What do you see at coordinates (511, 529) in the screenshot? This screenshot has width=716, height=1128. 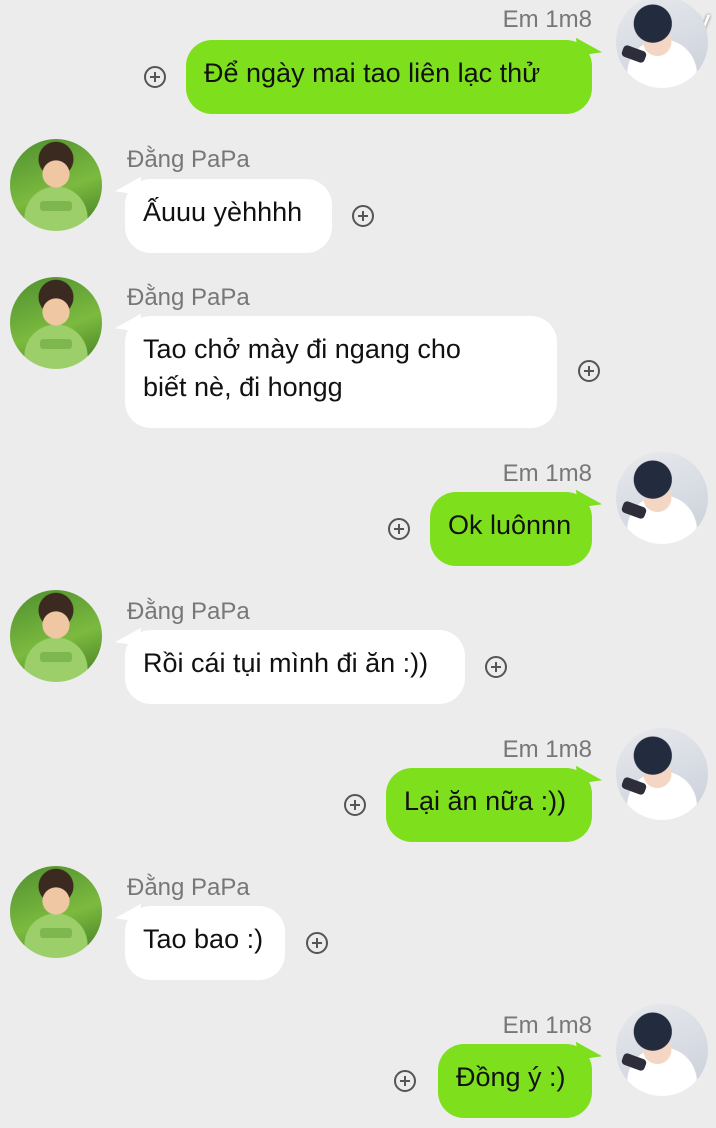 I see `message-bubble: Ok luônnn` at bounding box center [511, 529].